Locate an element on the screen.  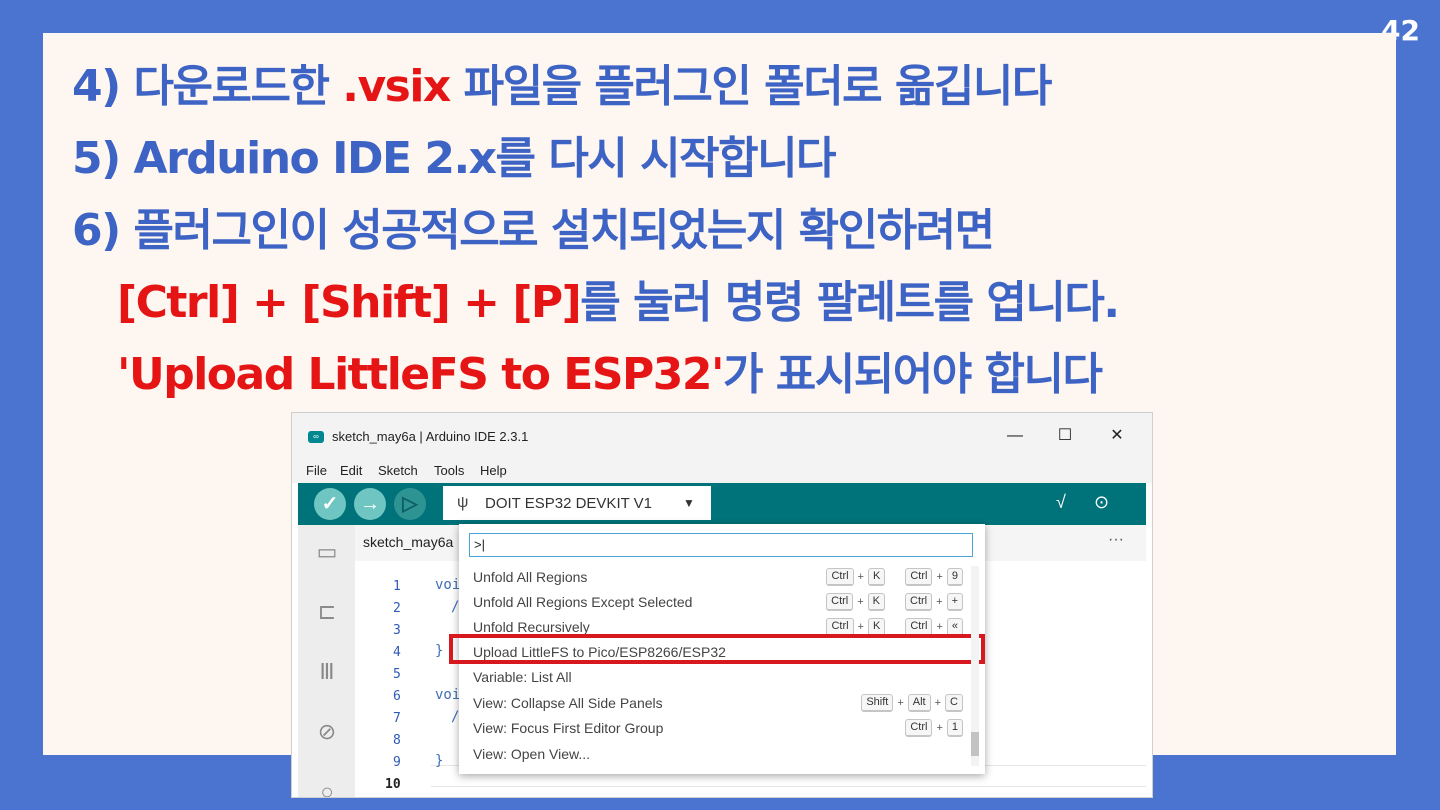
board-selector: ψ DOIT ESP32 DEVKIT V1 ▼ is located at coordinates (577, 503).